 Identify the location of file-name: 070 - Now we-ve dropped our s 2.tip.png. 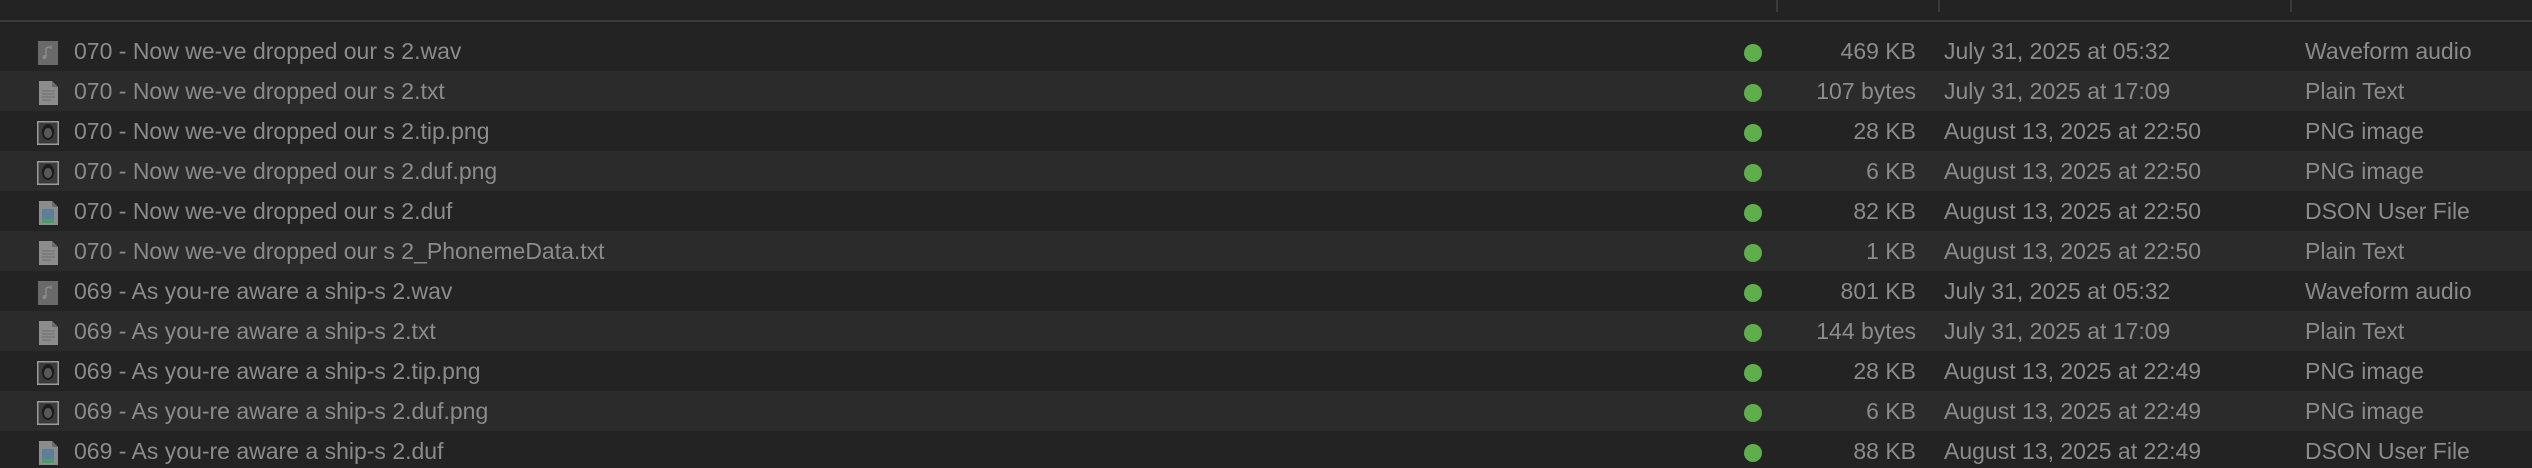
(282, 131).